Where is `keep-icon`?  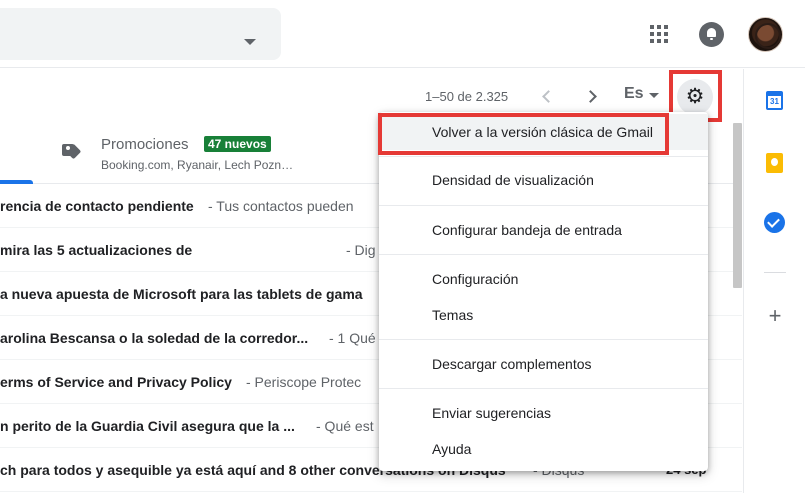
keep-icon is located at coordinates (774, 163).